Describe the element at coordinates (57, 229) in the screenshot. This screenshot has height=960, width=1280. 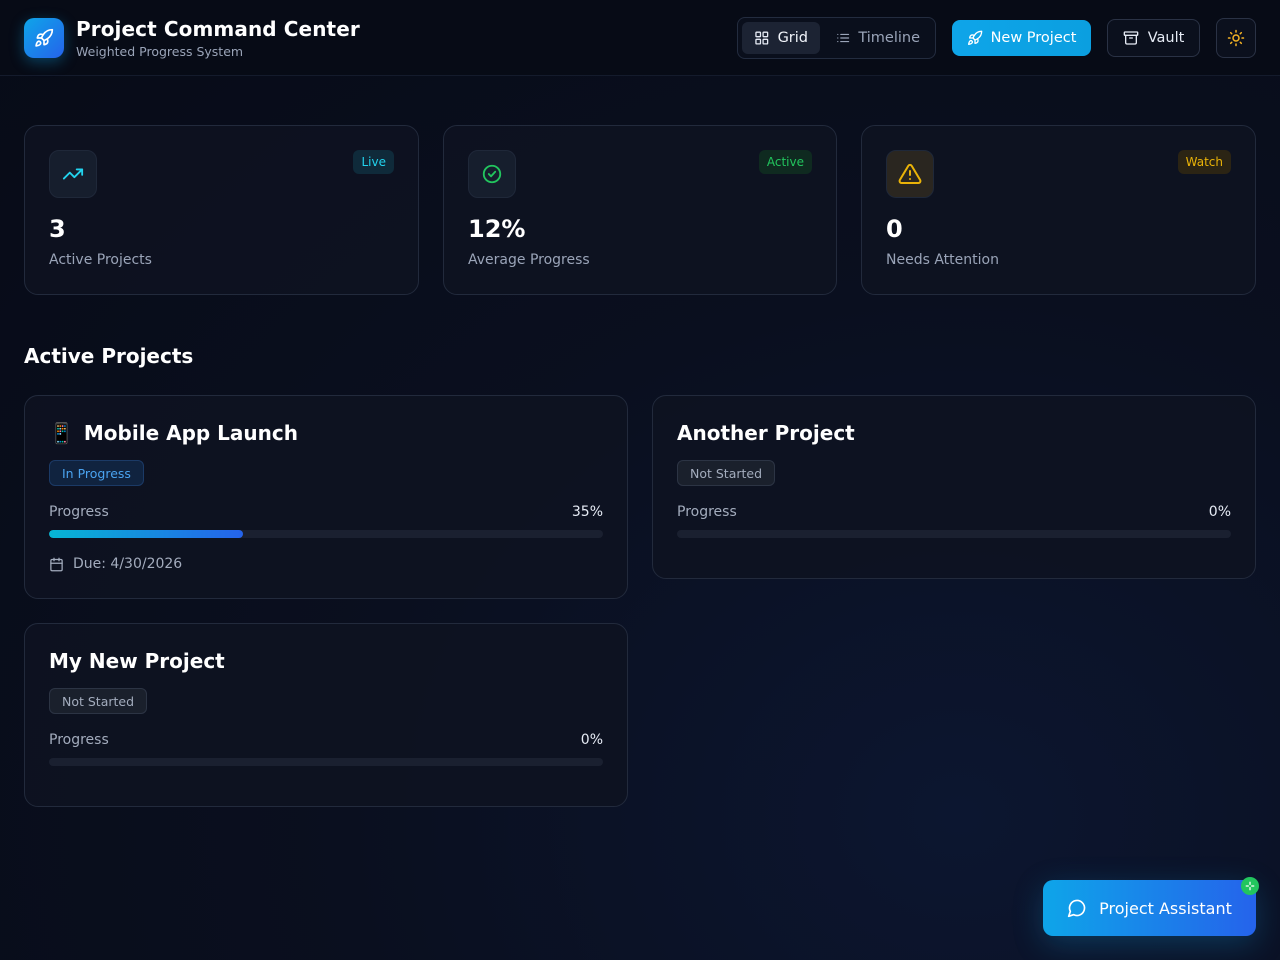
I see `stat-value: 3` at that location.